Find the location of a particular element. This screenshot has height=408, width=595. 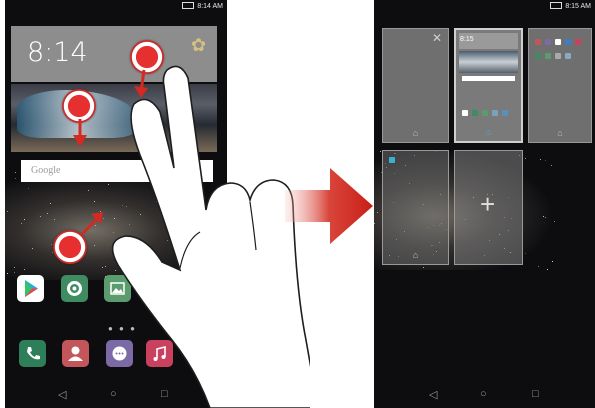

transition-arrow-icon is located at coordinates (329, 206).